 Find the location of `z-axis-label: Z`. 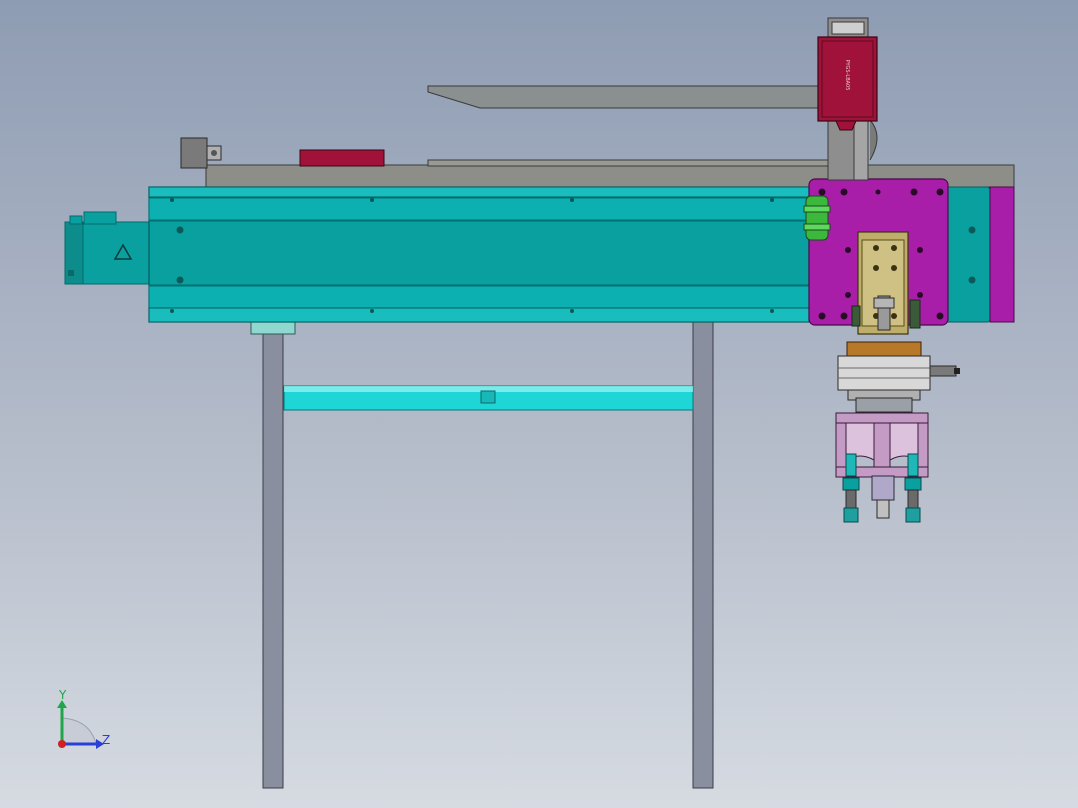

z-axis-label: Z is located at coordinates (106, 740).